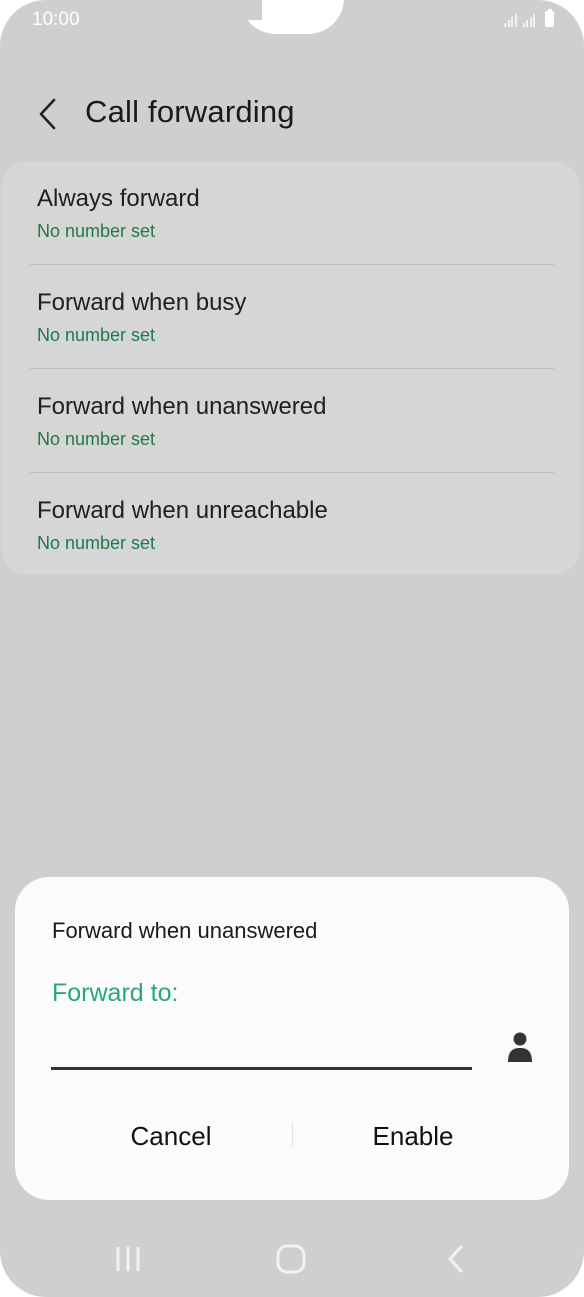 The image size is (584, 1297). I want to click on enable-button: Enable, so click(413, 1136).